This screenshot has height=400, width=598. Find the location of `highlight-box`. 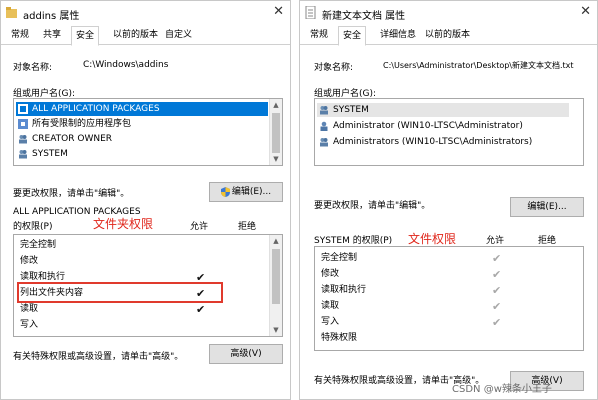

highlight-box is located at coordinates (120, 292).